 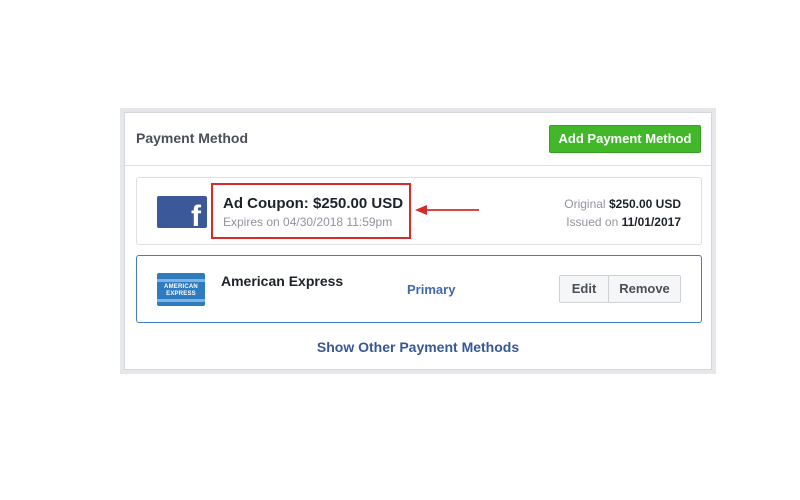 I want to click on panel-header: Payment Method Add Payment Method, so click(x=418, y=139).